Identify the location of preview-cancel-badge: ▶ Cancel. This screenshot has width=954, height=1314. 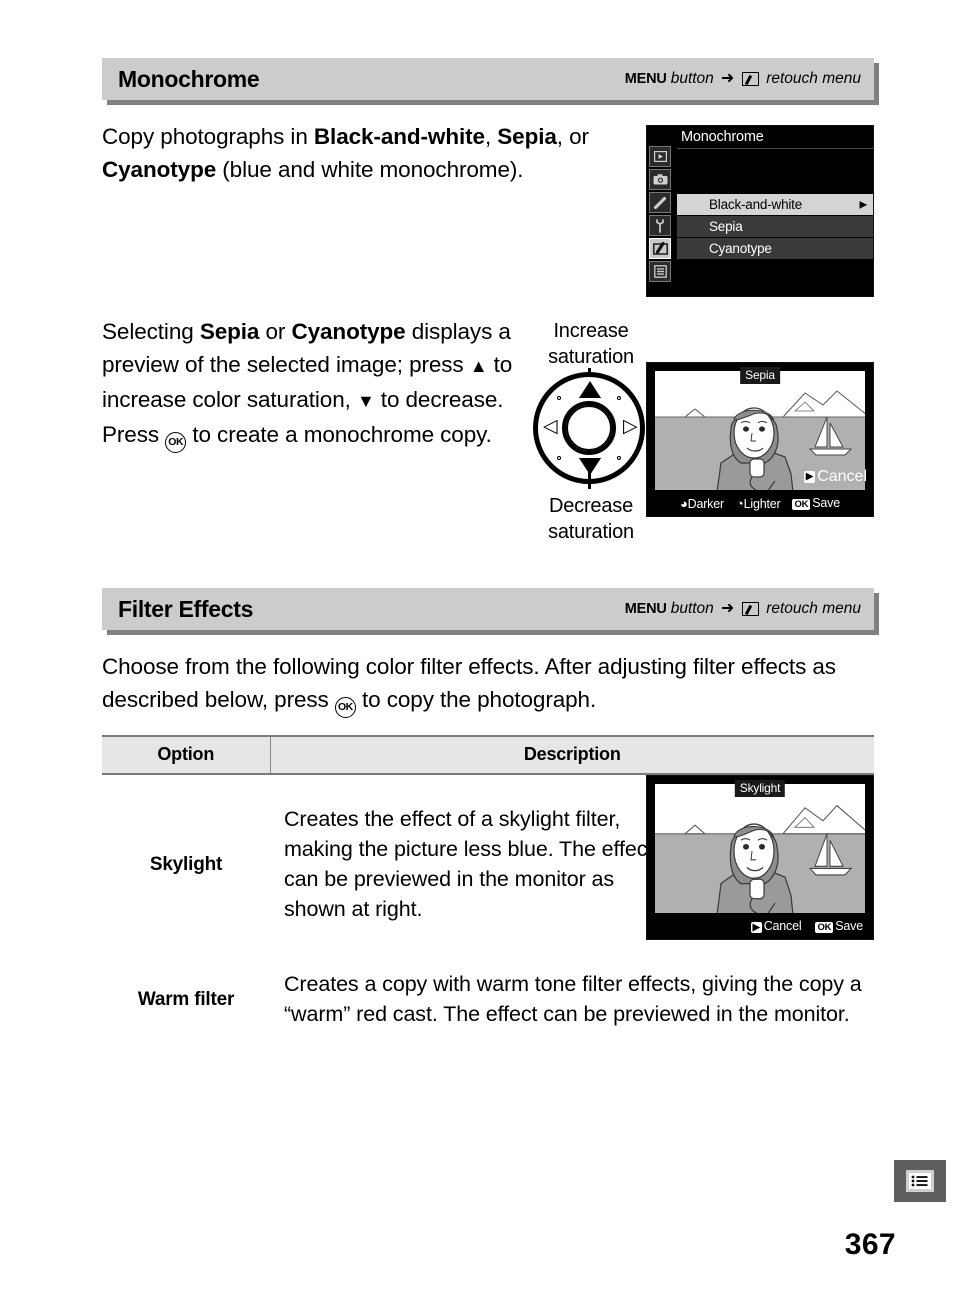
(835, 477).